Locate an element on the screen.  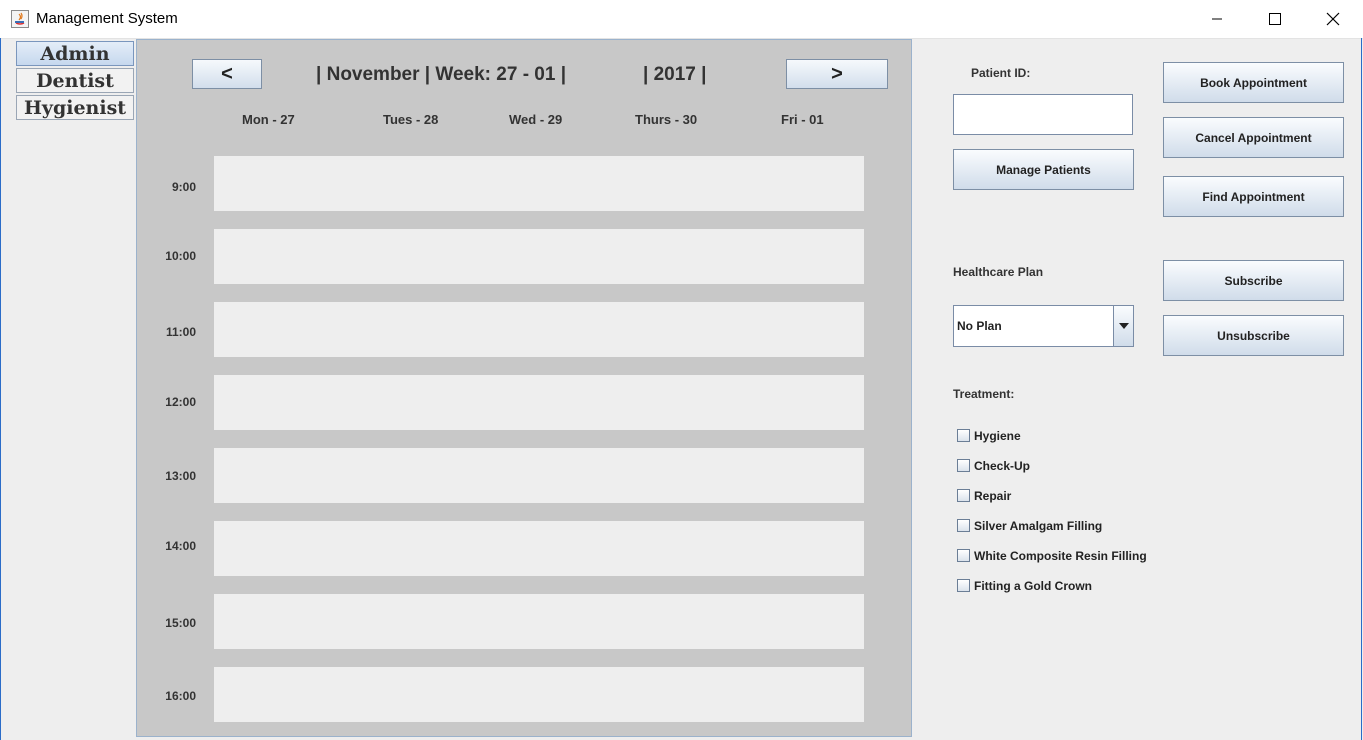
unsubscribe-button: Unsubscribe is located at coordinates (1253, 335).